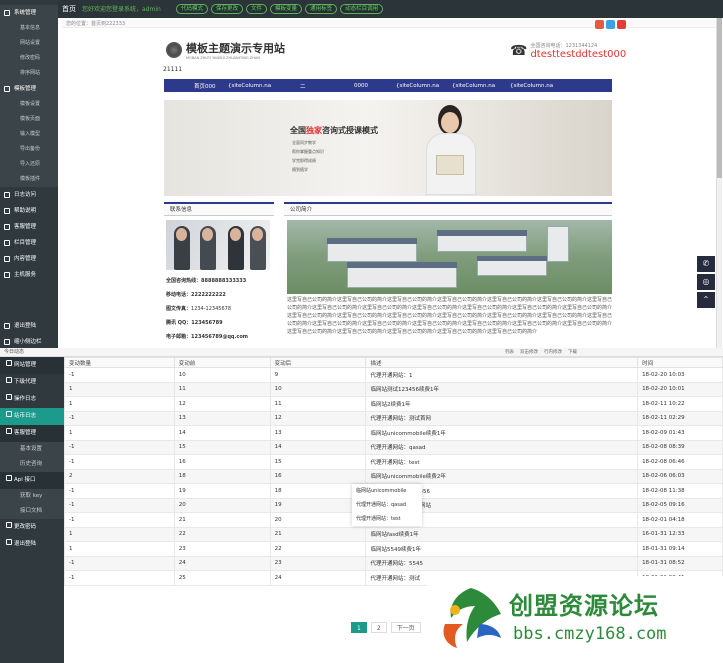 This screenshot has height=663, width=723. Describe the element at coordinates (706, 300) in the screenshot. I see `back-to-top-icon: ⌃` at that location.